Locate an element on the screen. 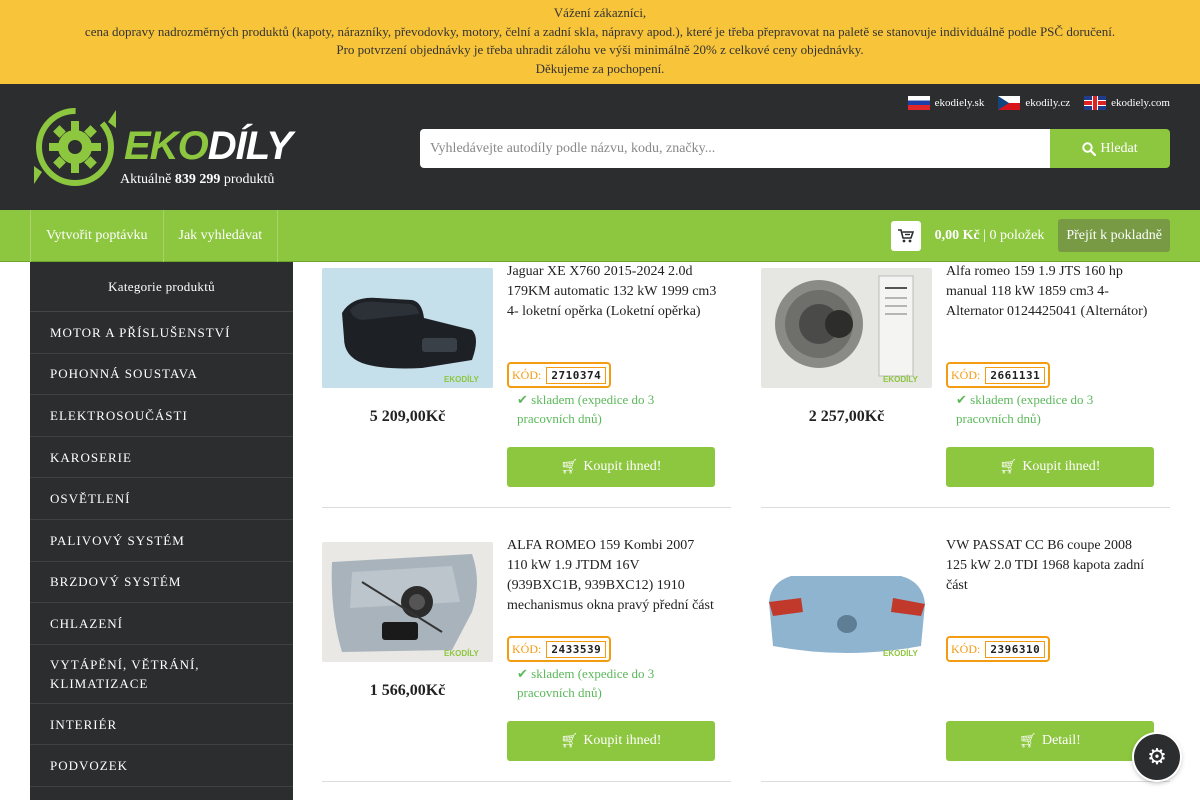 This screenshot has height=800, width=1200. search-button: Hledat is located at coordinates (1110, 148).